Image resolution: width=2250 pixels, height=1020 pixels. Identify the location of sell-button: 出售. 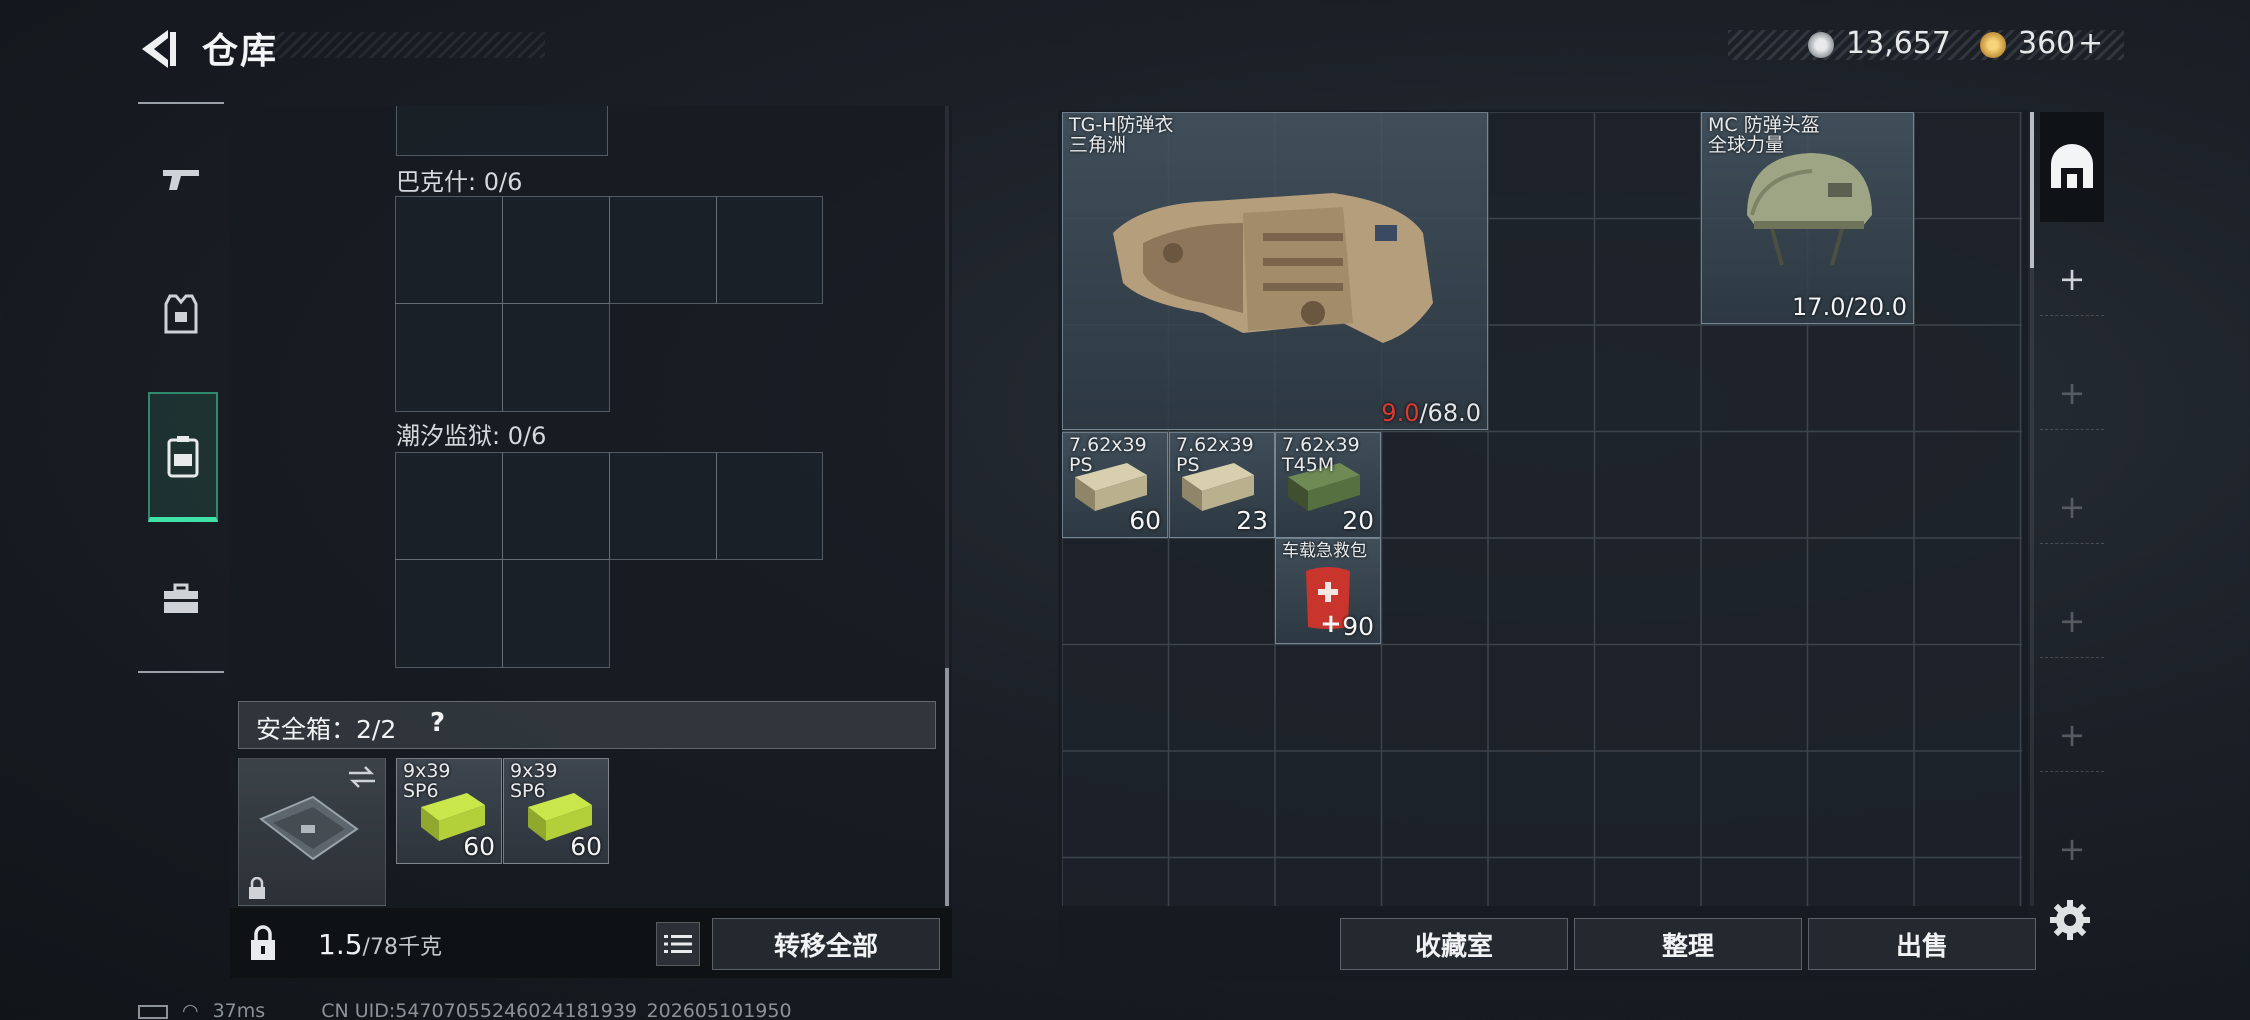
(1922, 944).